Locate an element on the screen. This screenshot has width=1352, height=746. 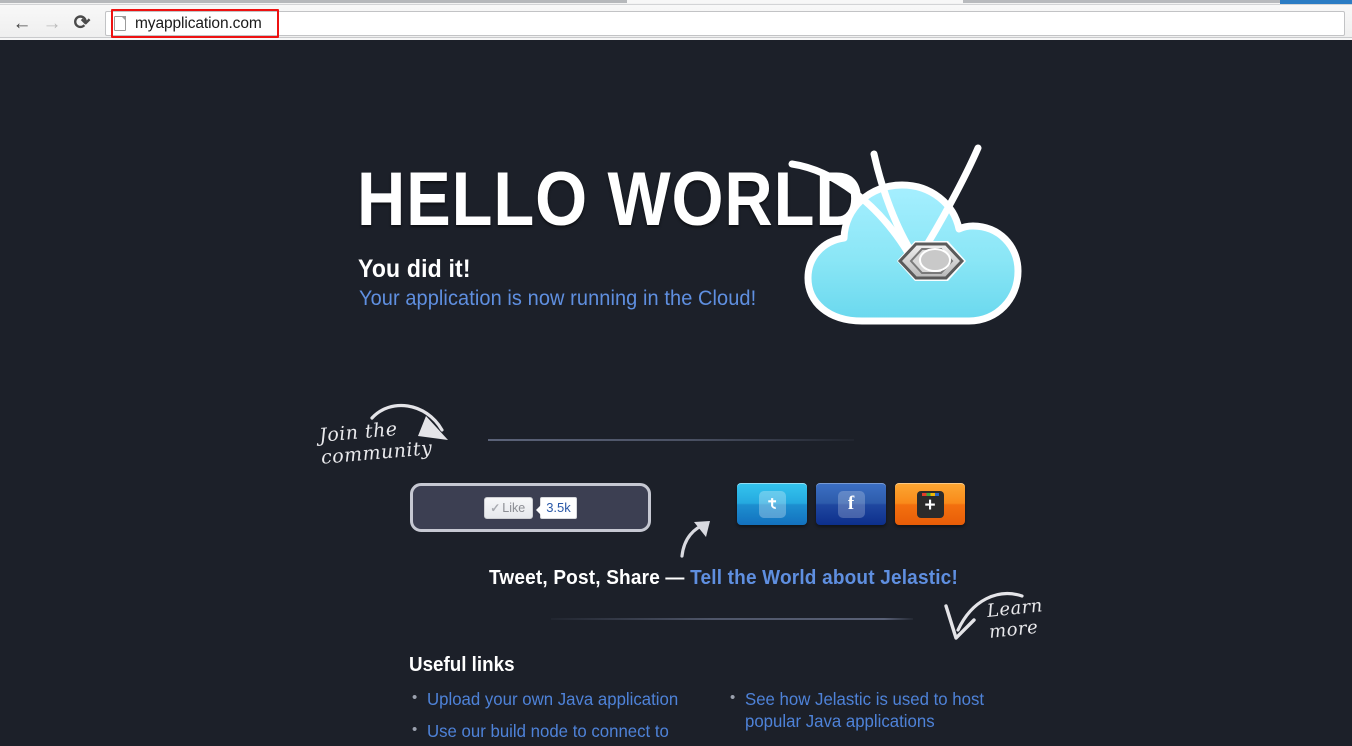
facebook-icon: f is located at coordinates (851, 504).